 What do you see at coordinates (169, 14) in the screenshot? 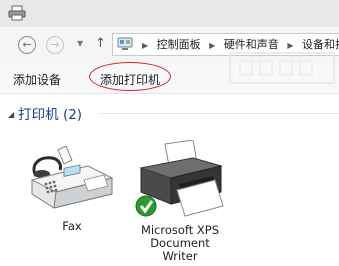
I see `title-bar` at bounding box center [169, 14].